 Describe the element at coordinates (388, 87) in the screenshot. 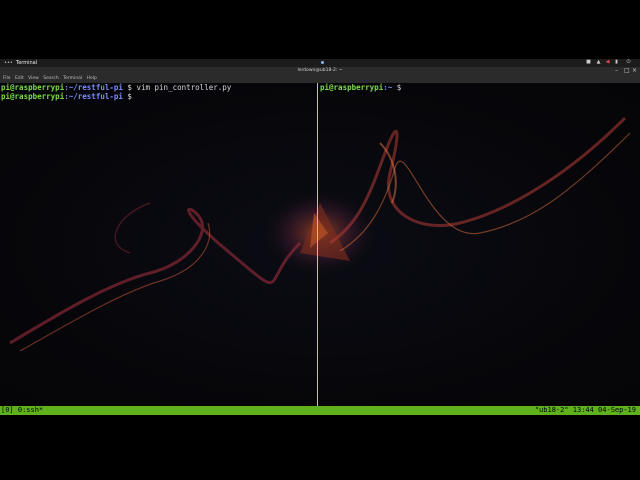

I see `prompt-path: :~` at that location.